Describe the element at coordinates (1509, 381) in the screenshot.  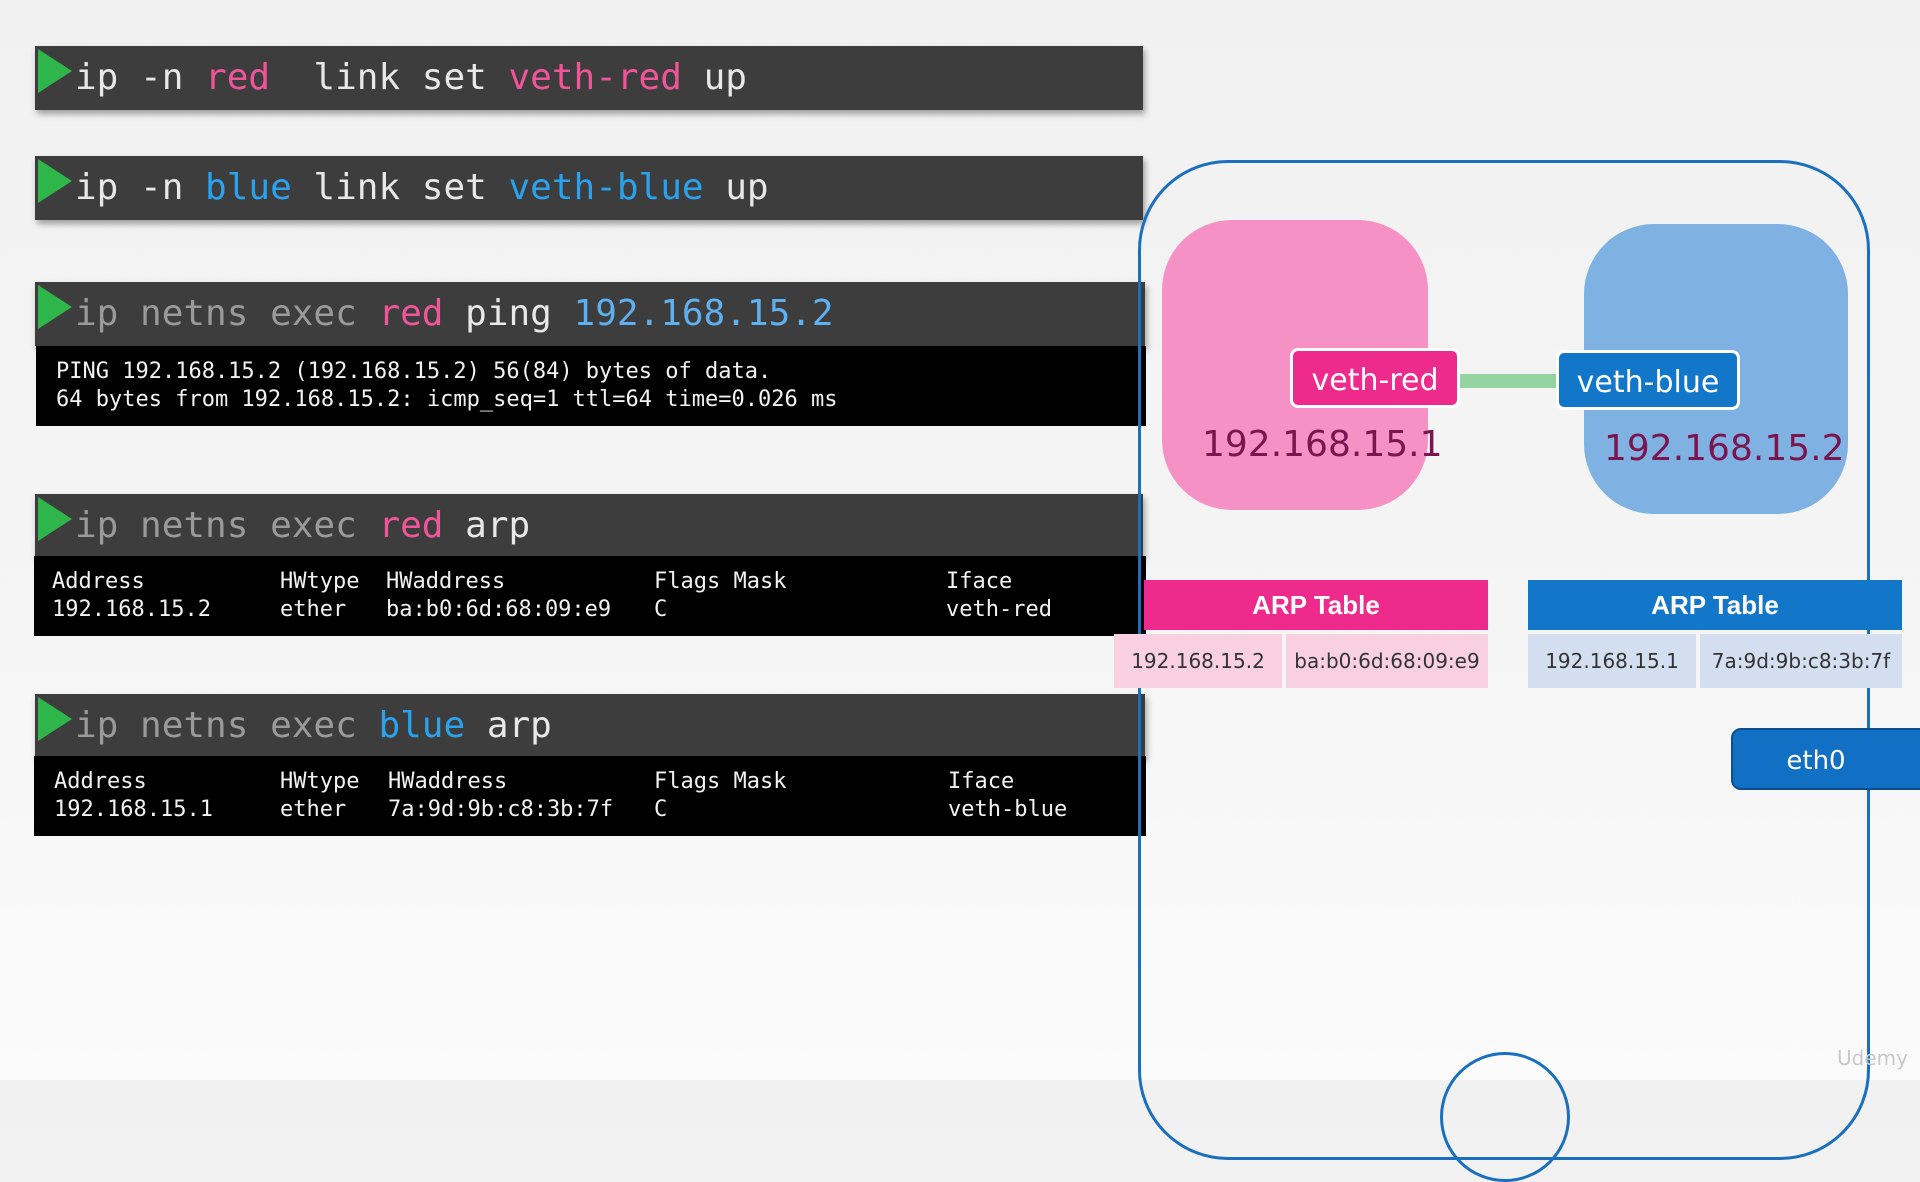
I see `veth-pipe` at that location.